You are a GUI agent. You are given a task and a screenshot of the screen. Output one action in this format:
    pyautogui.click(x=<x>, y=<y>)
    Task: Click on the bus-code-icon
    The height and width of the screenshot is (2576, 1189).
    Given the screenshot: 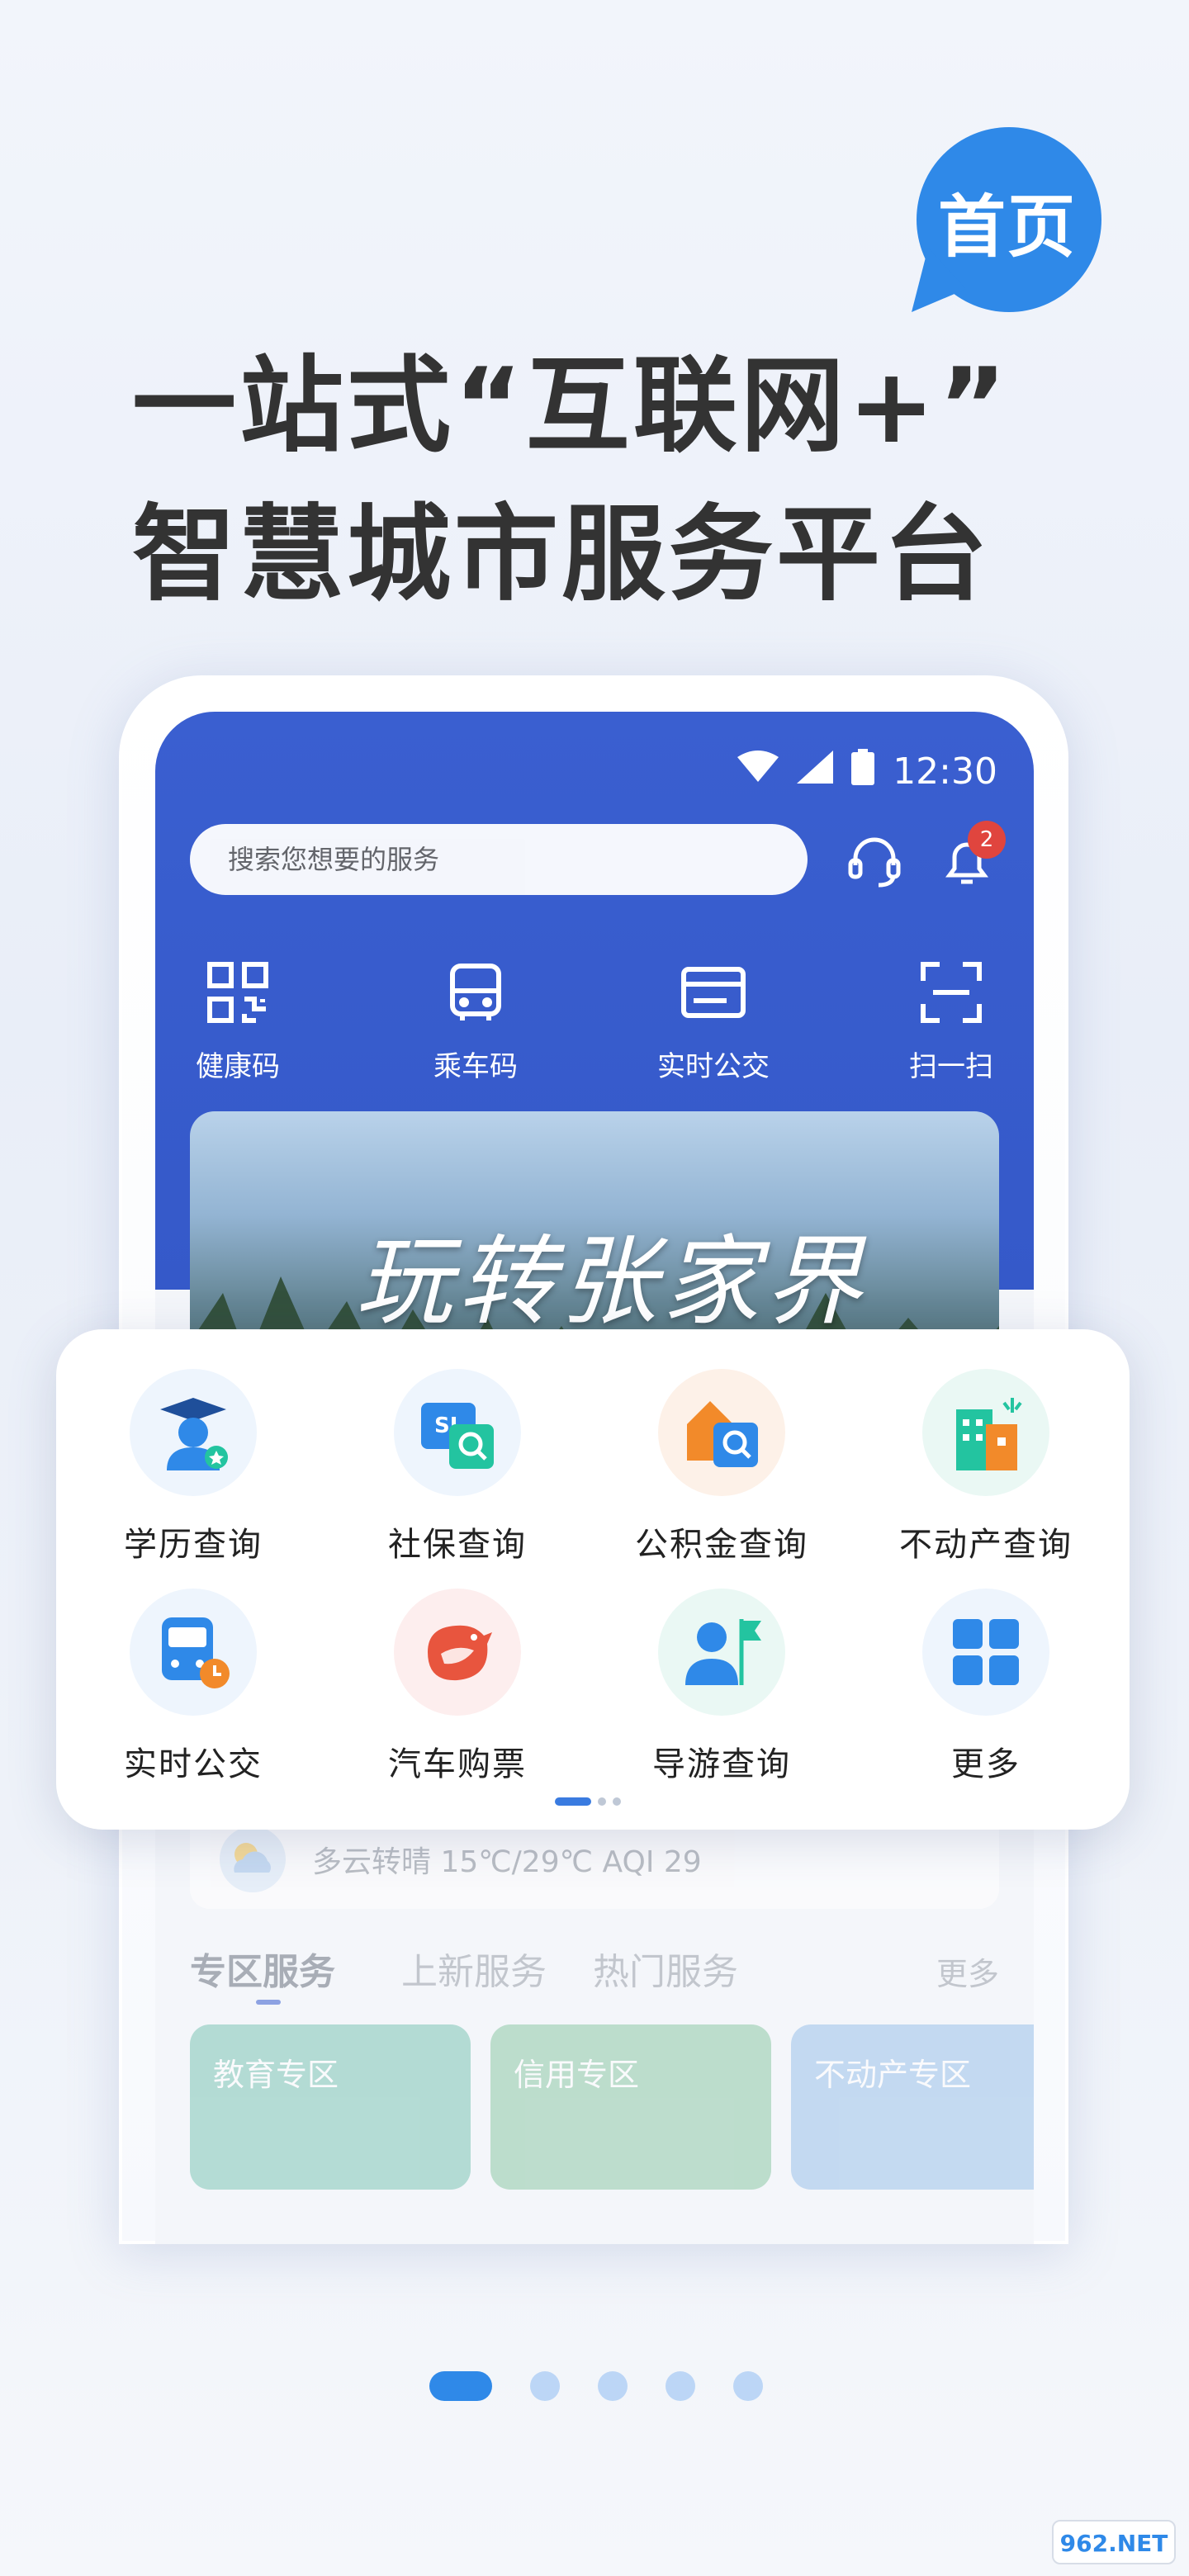 What is the action you would take?
    pyautogui.click(x=476, y=992)
    